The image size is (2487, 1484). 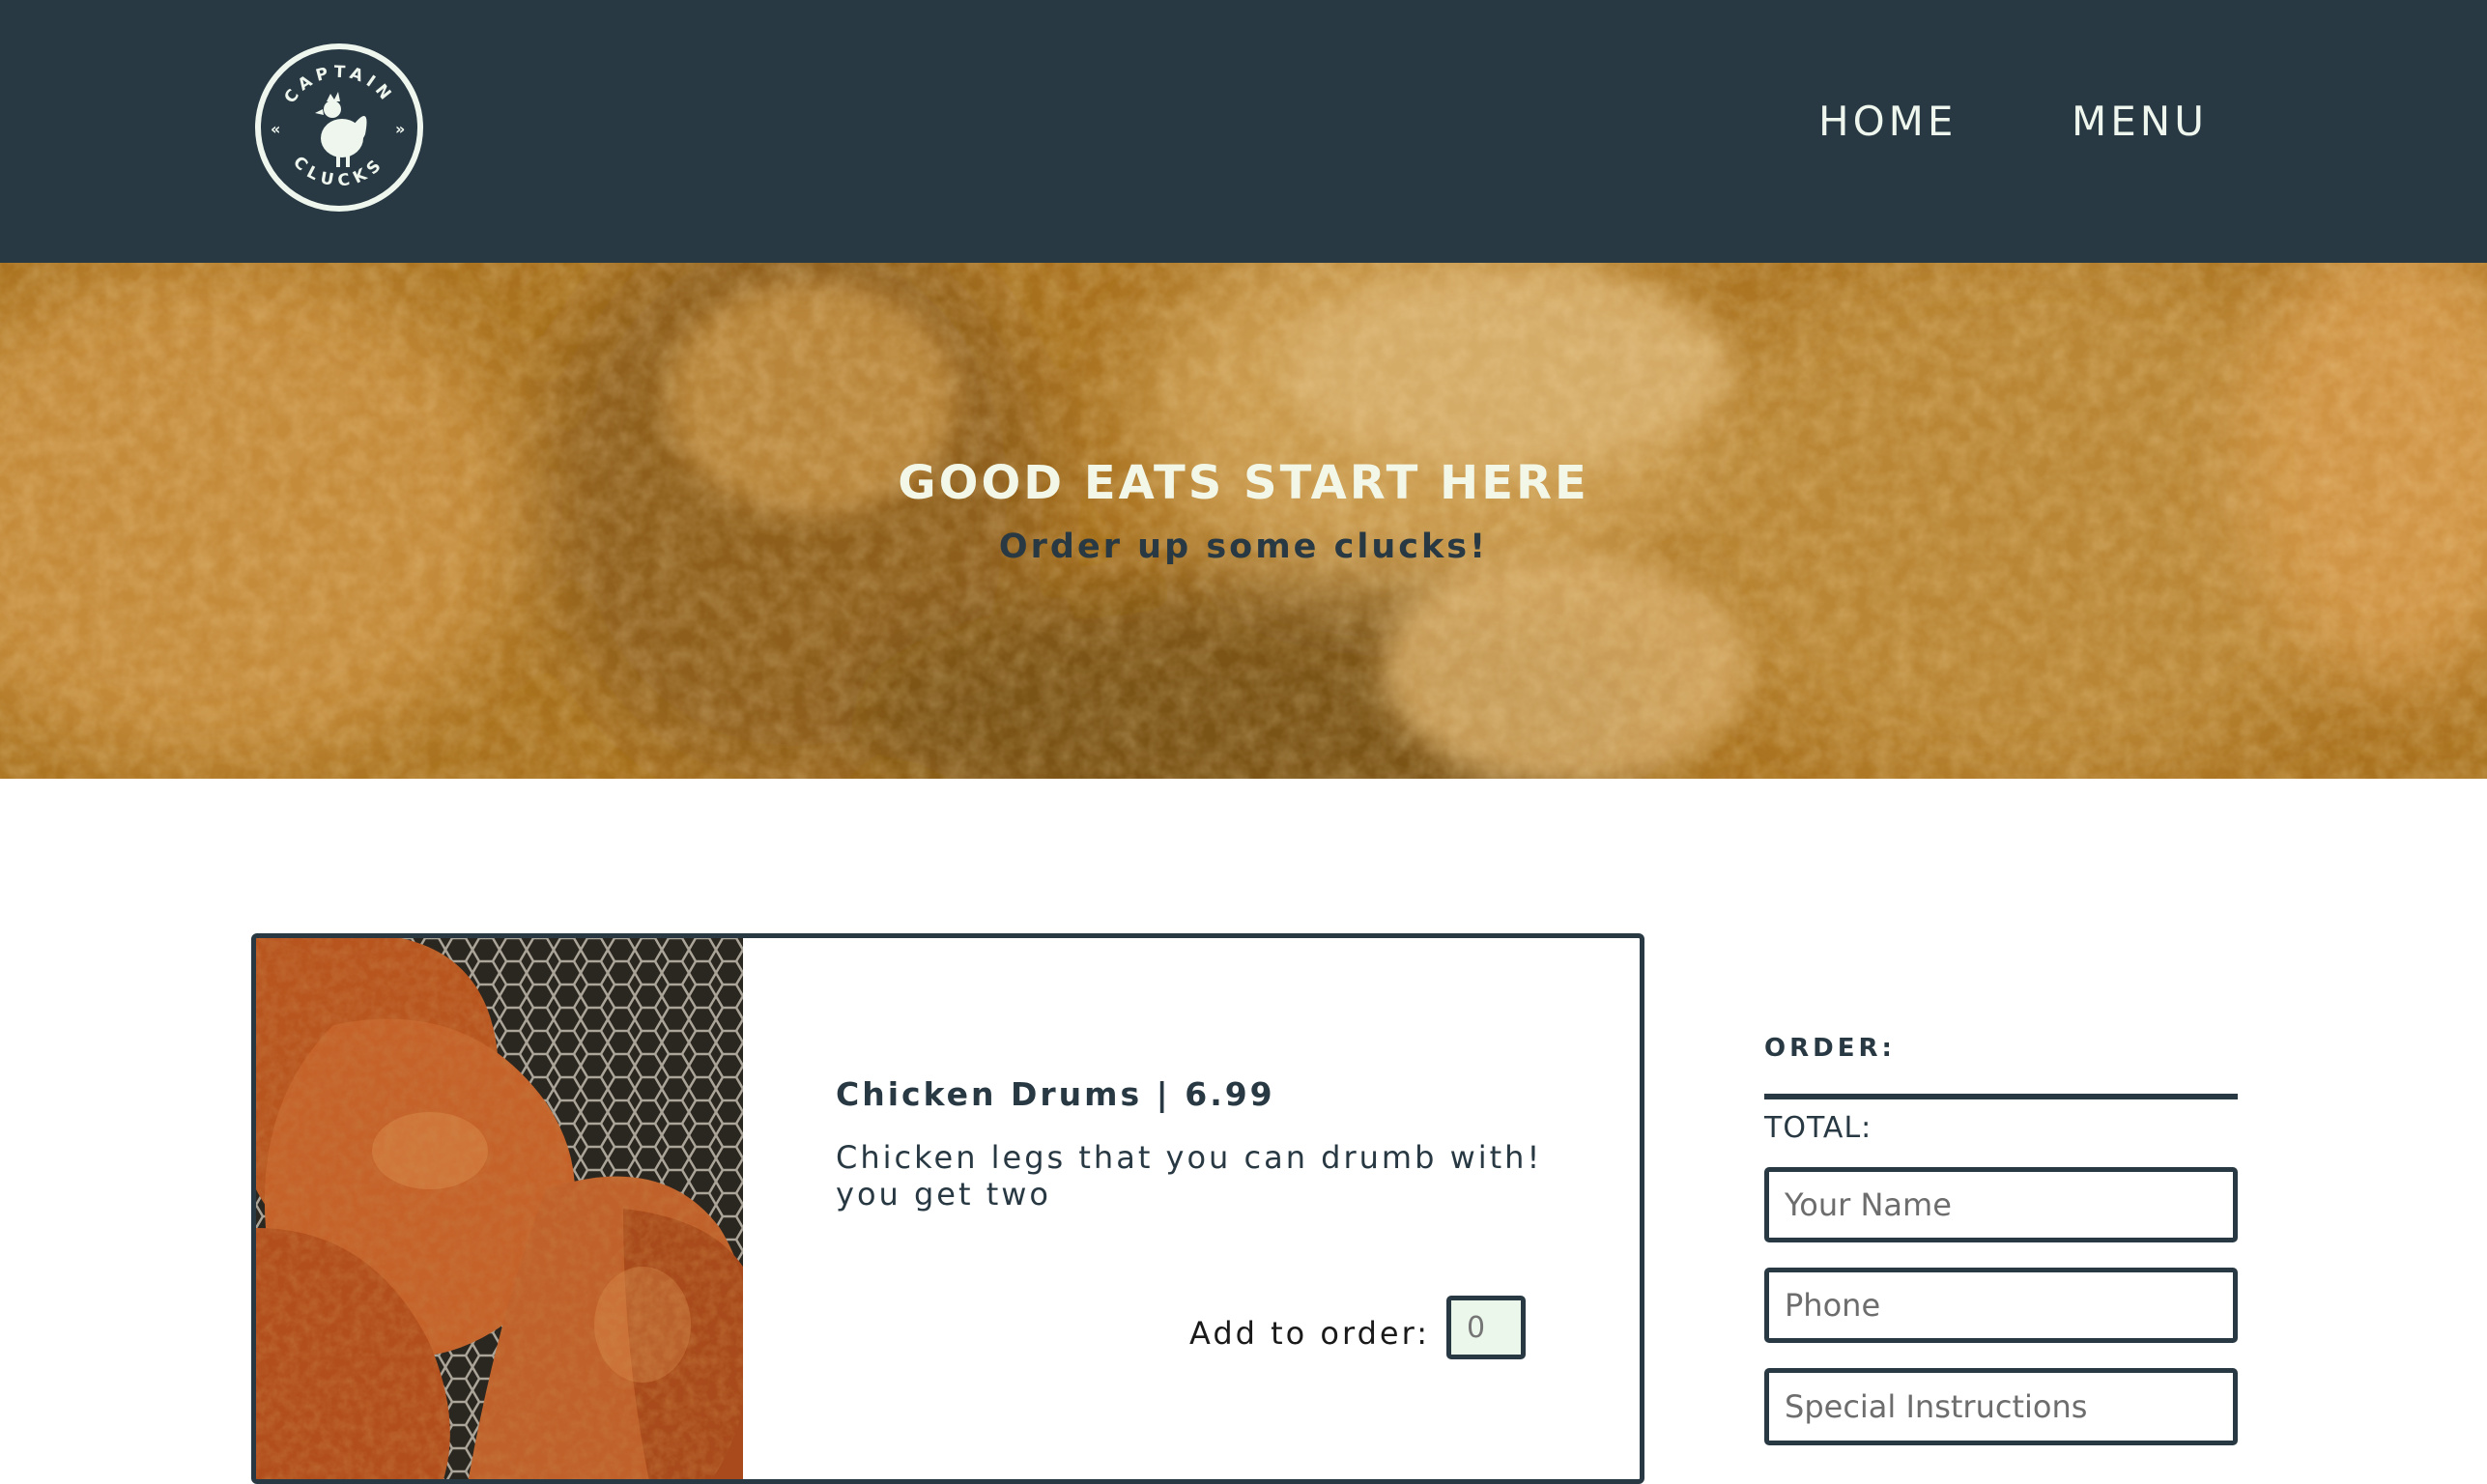 What do you see at coordinates (2140, 122) in the screenshot?
I see `nav-menu-link: MENU` at bounding box center [2140, 122].